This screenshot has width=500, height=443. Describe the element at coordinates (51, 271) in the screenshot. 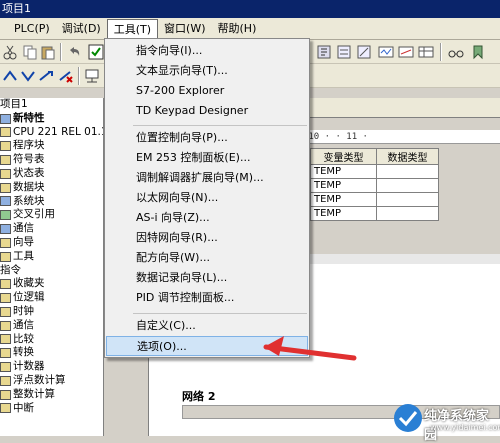

I see `tree-item: 指令` at that location.